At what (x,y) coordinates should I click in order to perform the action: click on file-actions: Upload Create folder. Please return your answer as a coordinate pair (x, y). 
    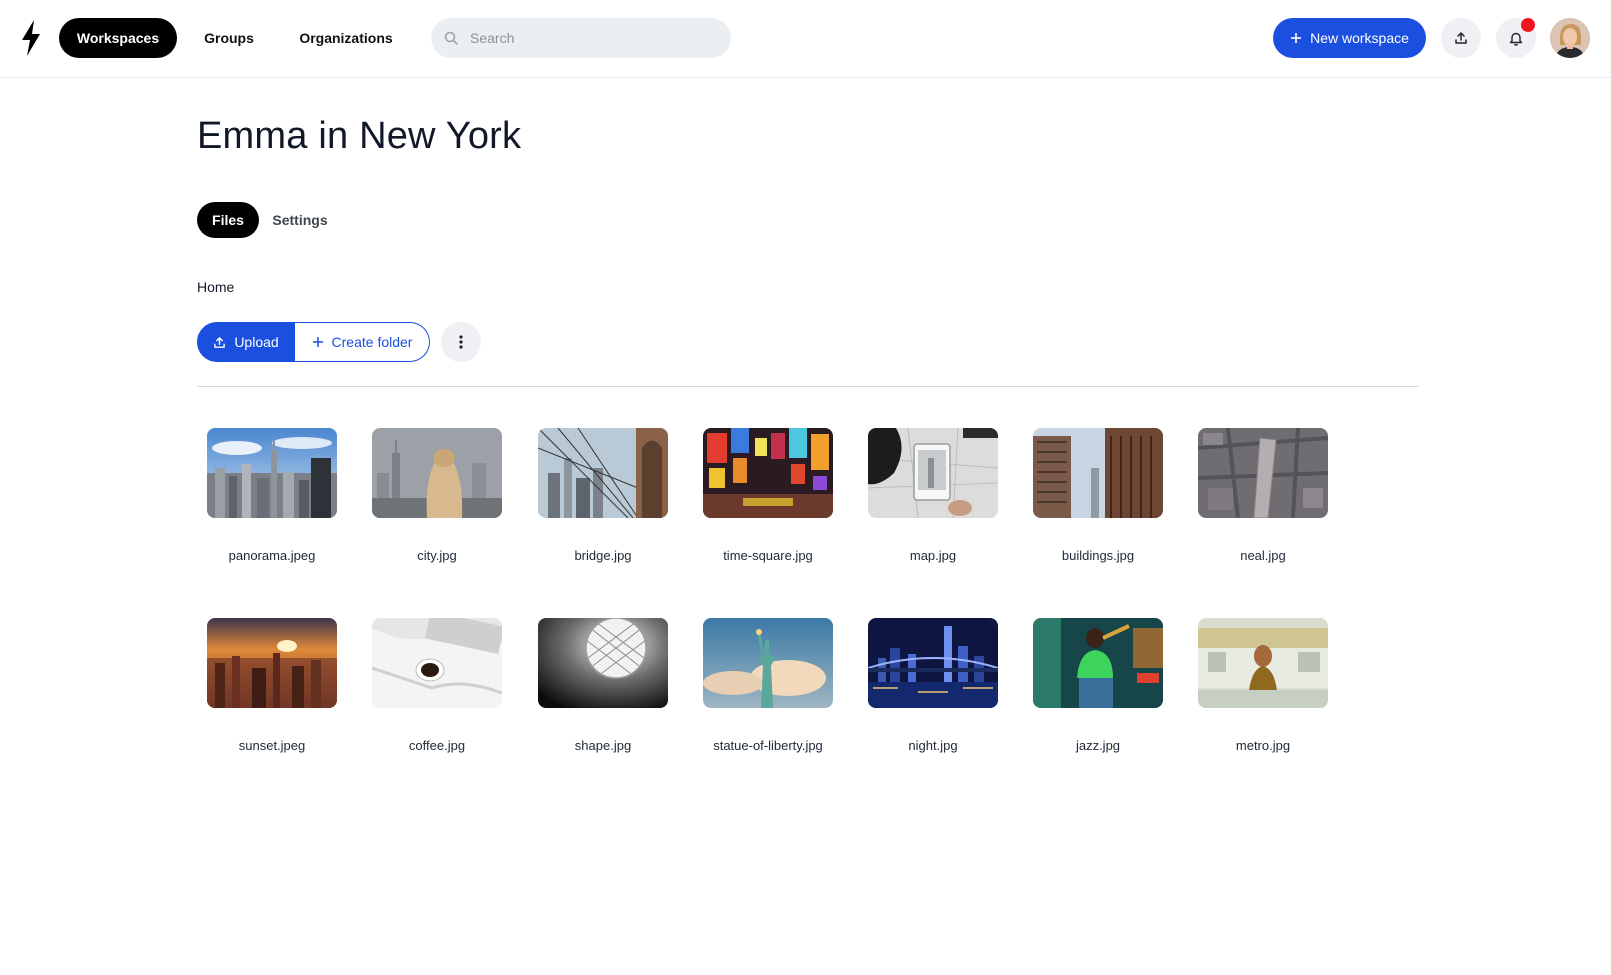
    Looking at the image, I should click on (313, 342).